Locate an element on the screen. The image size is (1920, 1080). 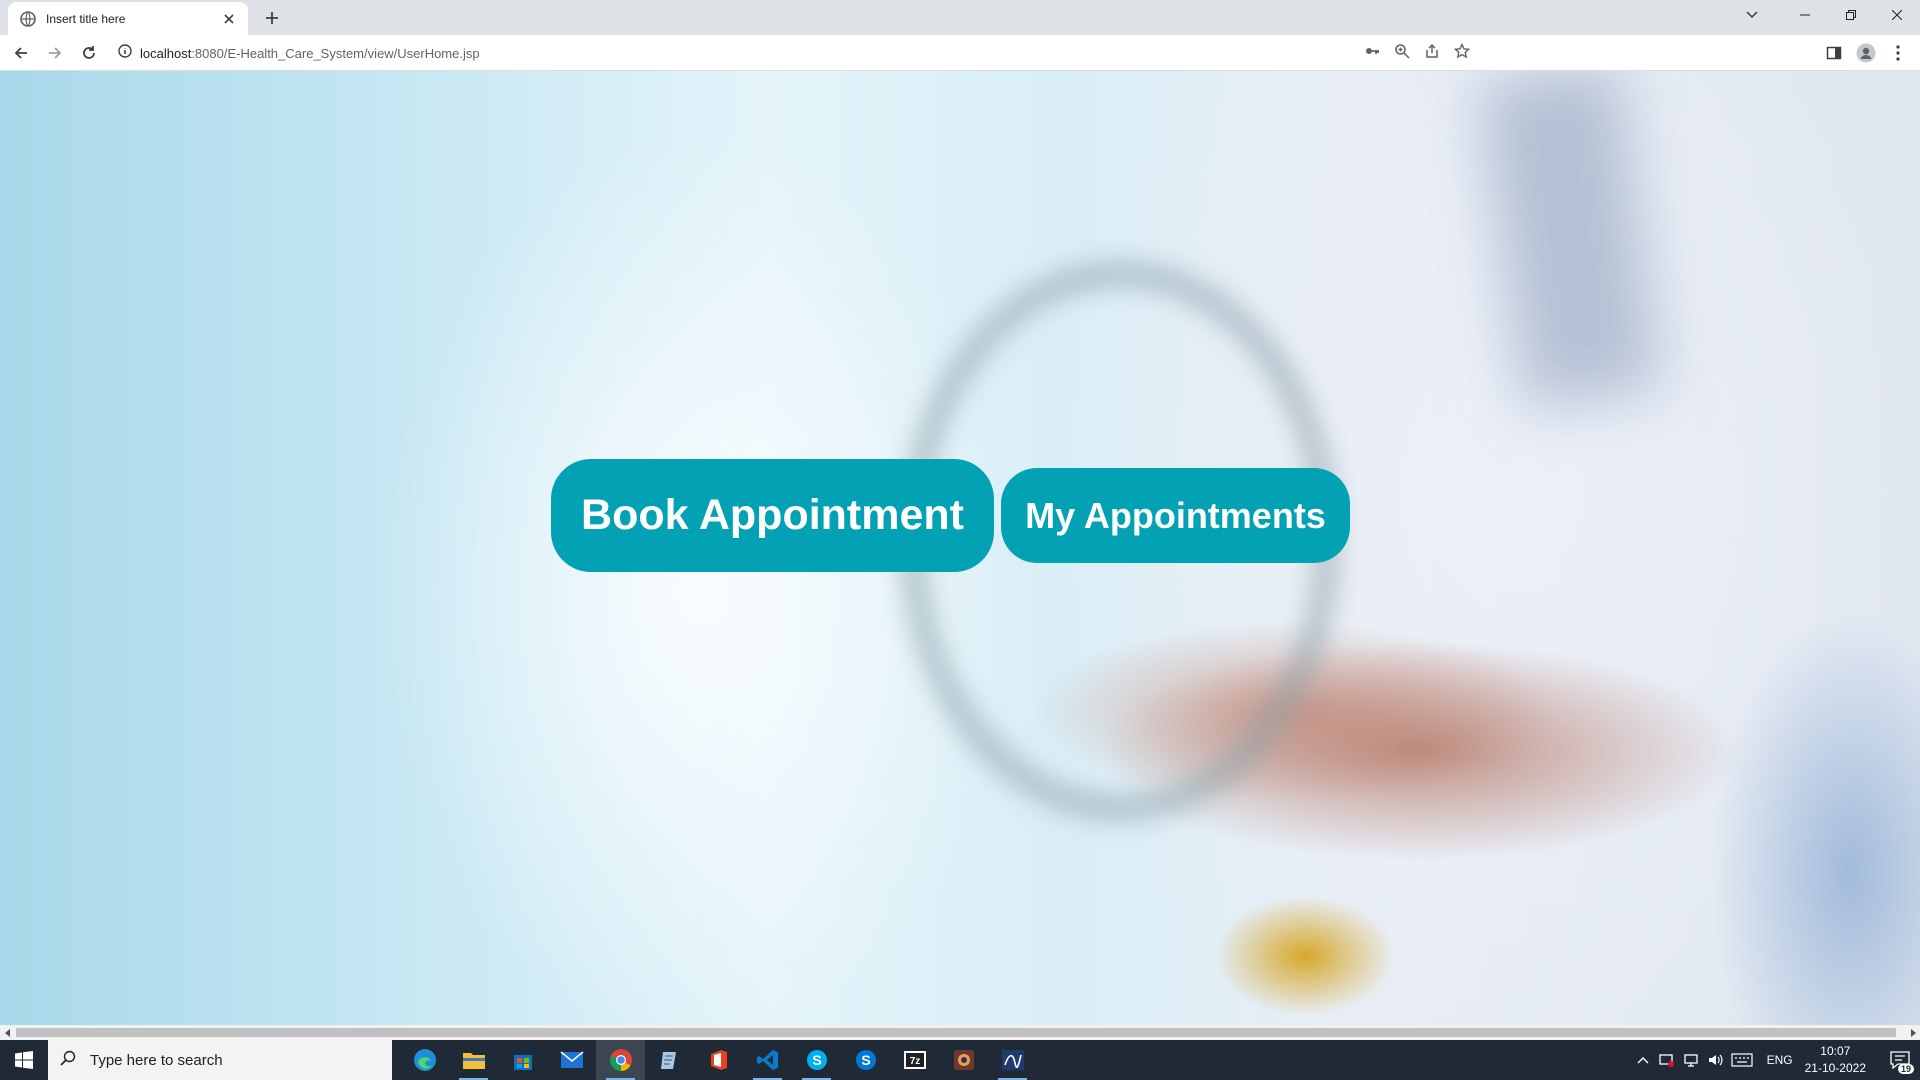
profile-icon is located at coordinates (1866, 53).